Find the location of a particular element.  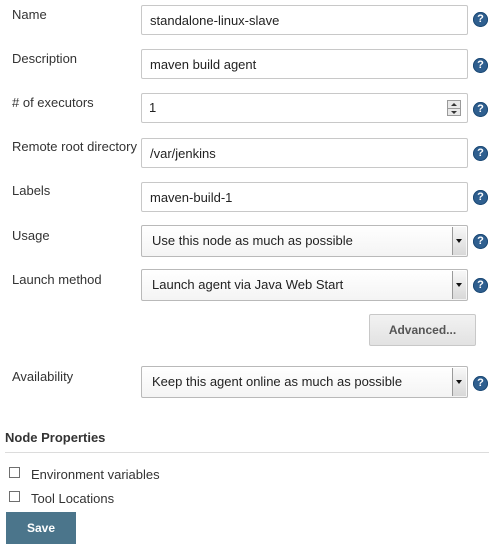

usage-select: Use this node as much as possible is located at coordinates (304, 241).